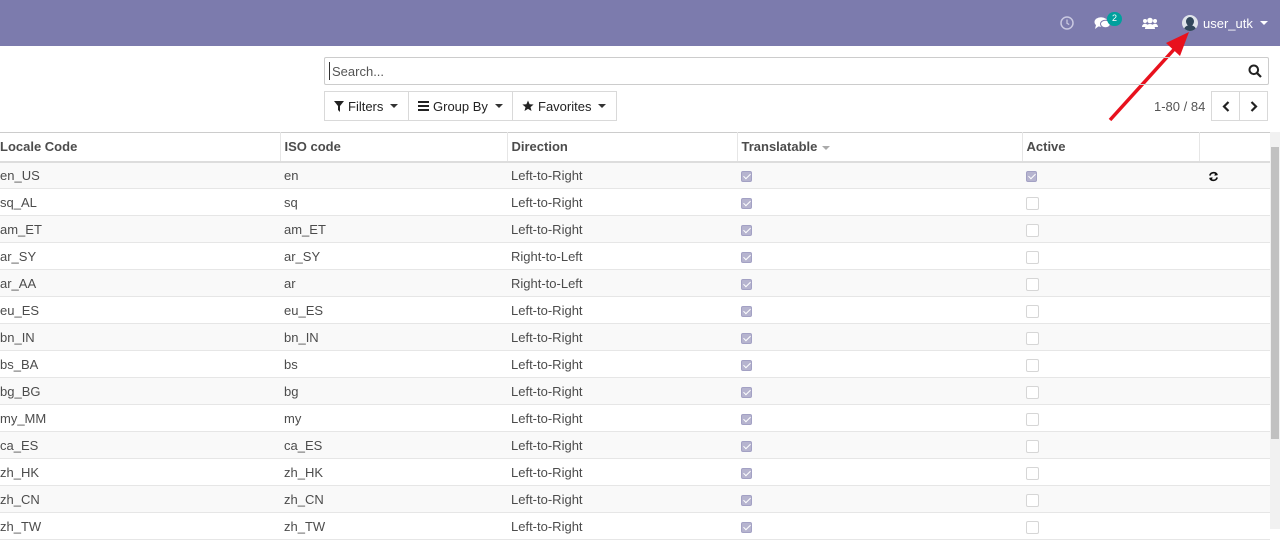 This screenshot has height=540, width=1280. I want to click on iso-code-cell: ar, so click(393, 283).